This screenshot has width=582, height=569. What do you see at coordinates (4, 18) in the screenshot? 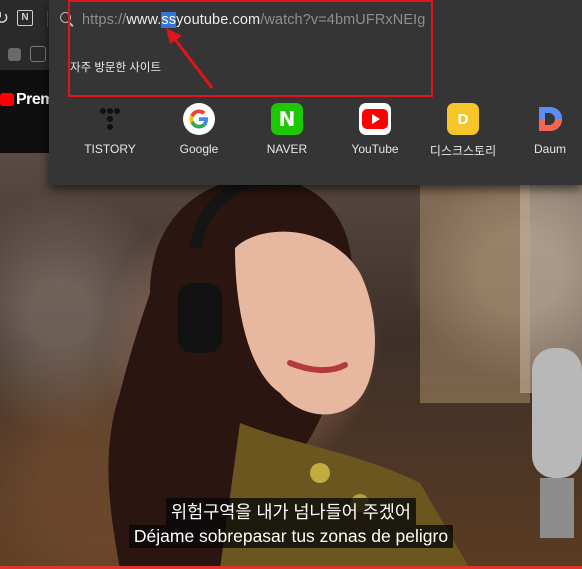
I see `back-arrow-icon: ↻` at bounding box center [4, 18].